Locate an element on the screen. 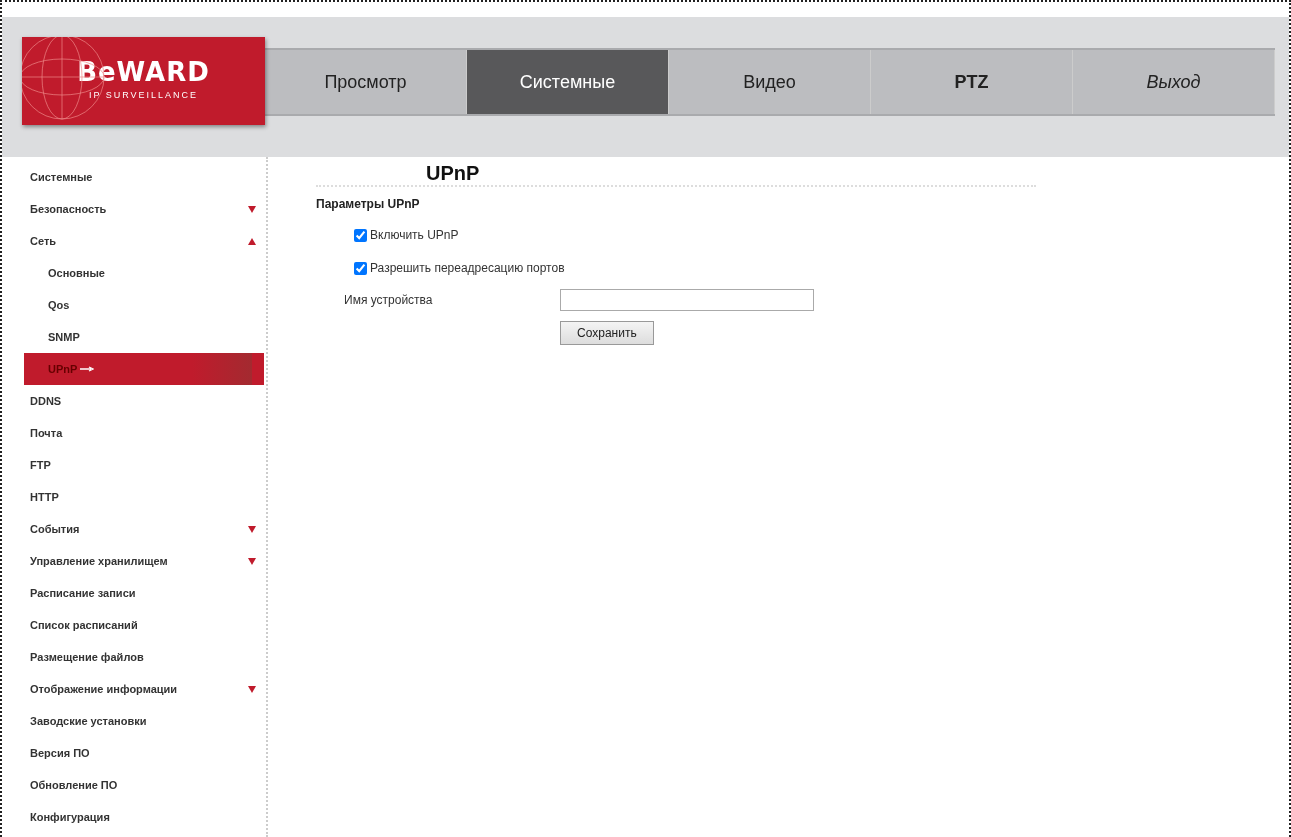 This screenshot has width=1291, height=837. sidebar-item: HTTP is located at coordinates (133, 497).